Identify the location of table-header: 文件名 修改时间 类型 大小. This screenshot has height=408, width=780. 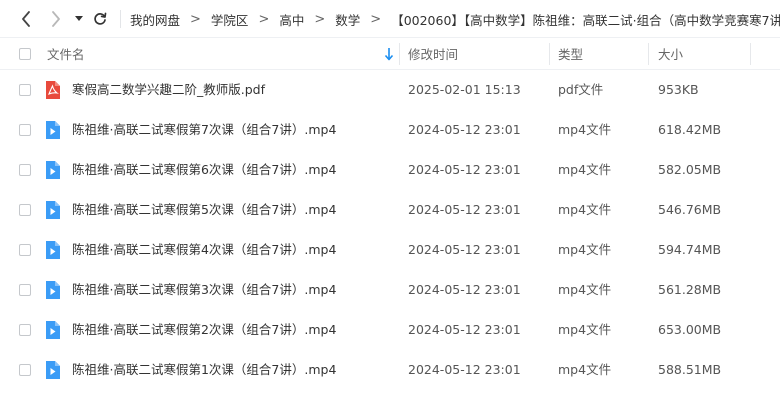
(390, 54).